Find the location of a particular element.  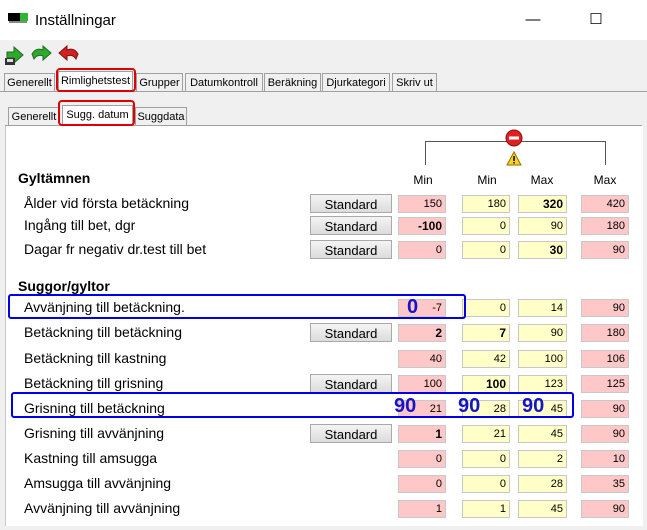

highlight-sugg-datum is located at coordinates (96, 113).